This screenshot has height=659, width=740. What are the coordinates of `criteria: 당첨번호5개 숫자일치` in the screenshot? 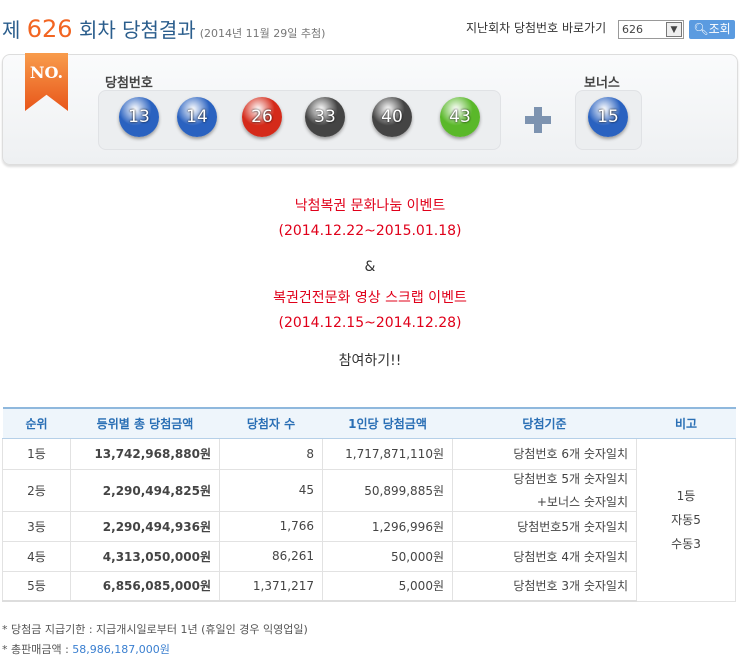 It's located at (544, 526).